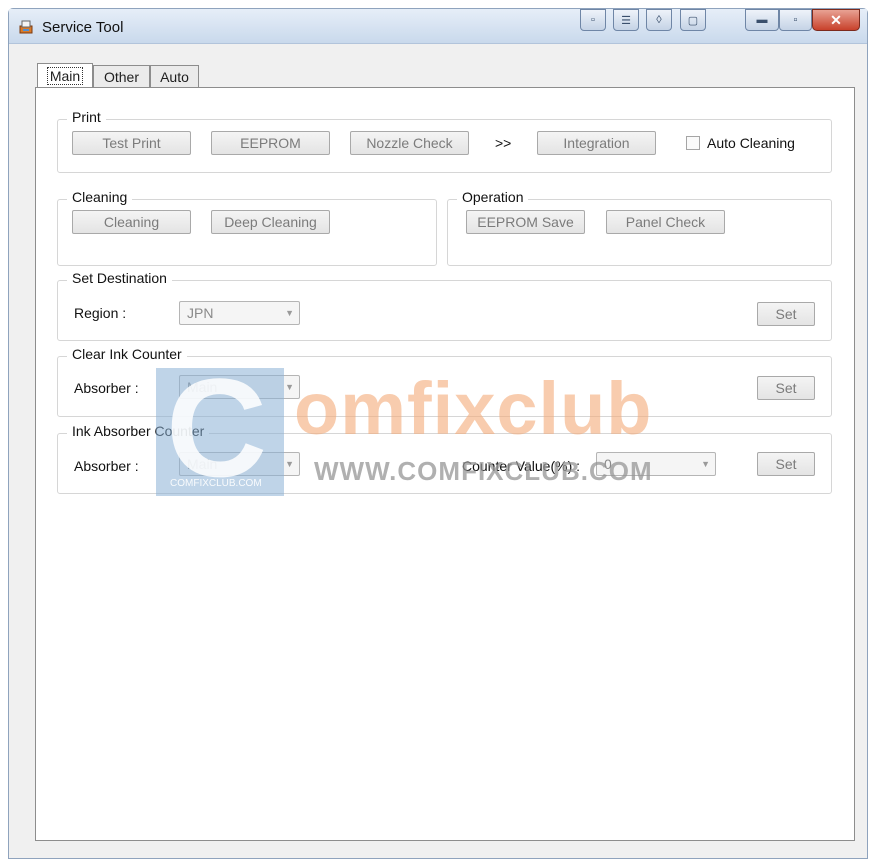 Image resolution: width=874 pixels, height=859 pixels. I want to click on toolbar-window-icon: ▢, so click(693, 20).